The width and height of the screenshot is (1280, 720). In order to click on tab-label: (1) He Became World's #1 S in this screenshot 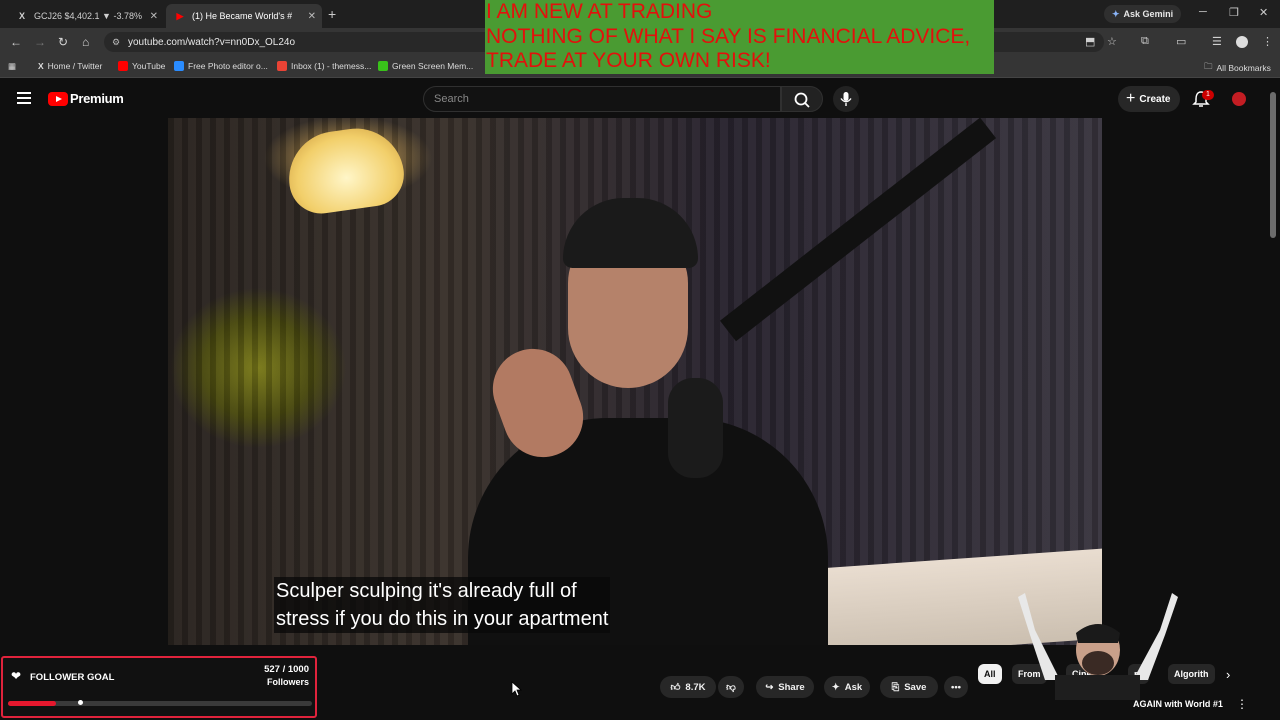, I will do `click(242, 16)`.